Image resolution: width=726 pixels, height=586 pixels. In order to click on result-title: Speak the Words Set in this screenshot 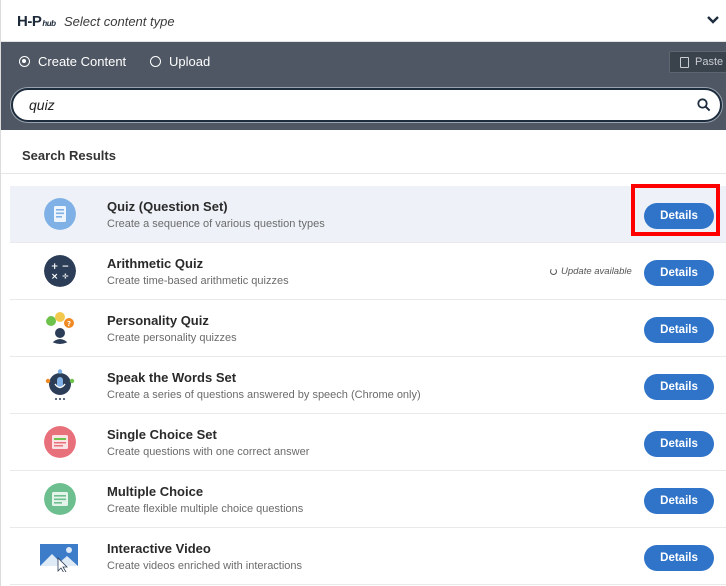, I will do `click(172, 377)`.